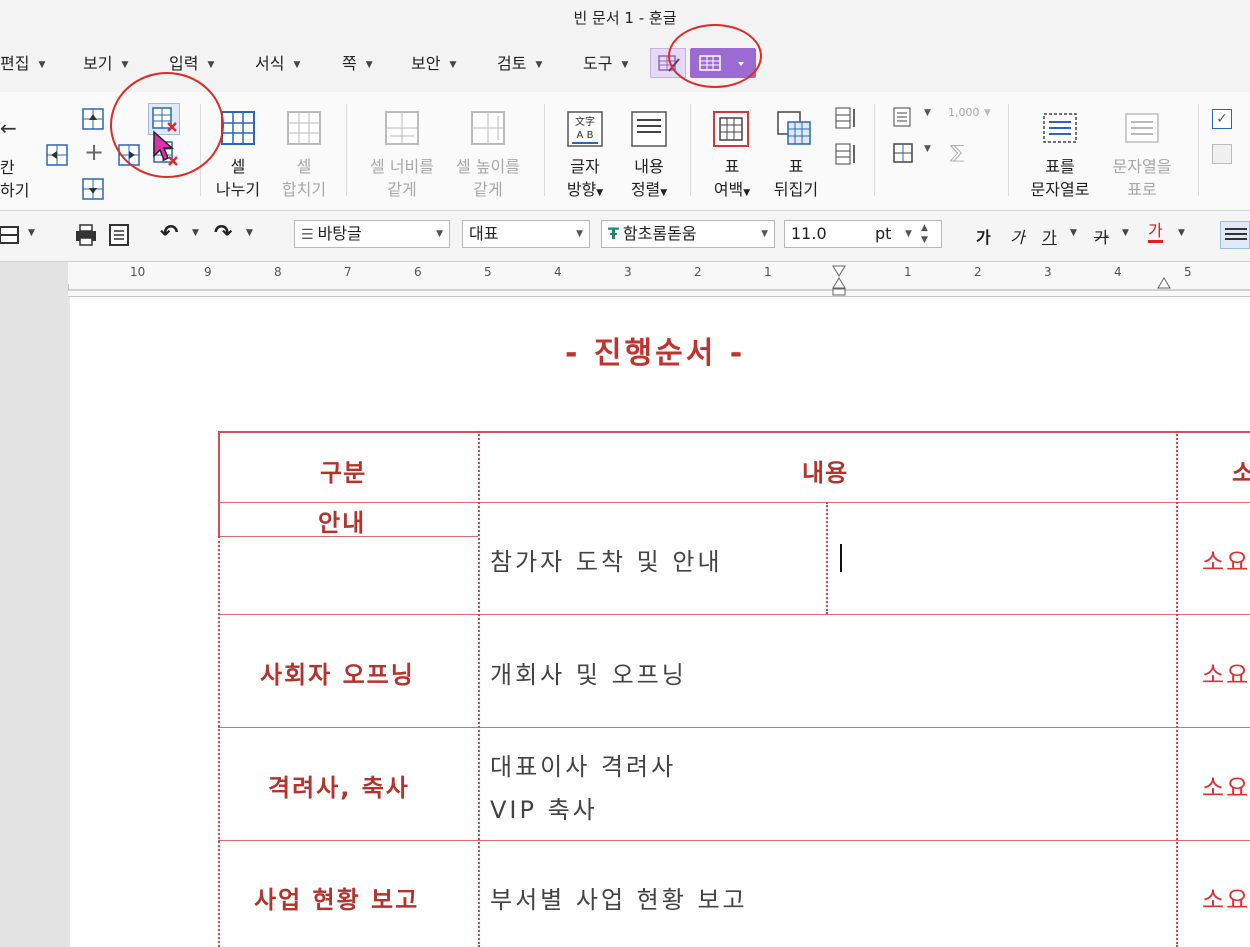 This screenshot has width=1250, height=947. Describe the element at coordinates (488, 128) in the screenshot. I see `equal-height-icon` at that location.